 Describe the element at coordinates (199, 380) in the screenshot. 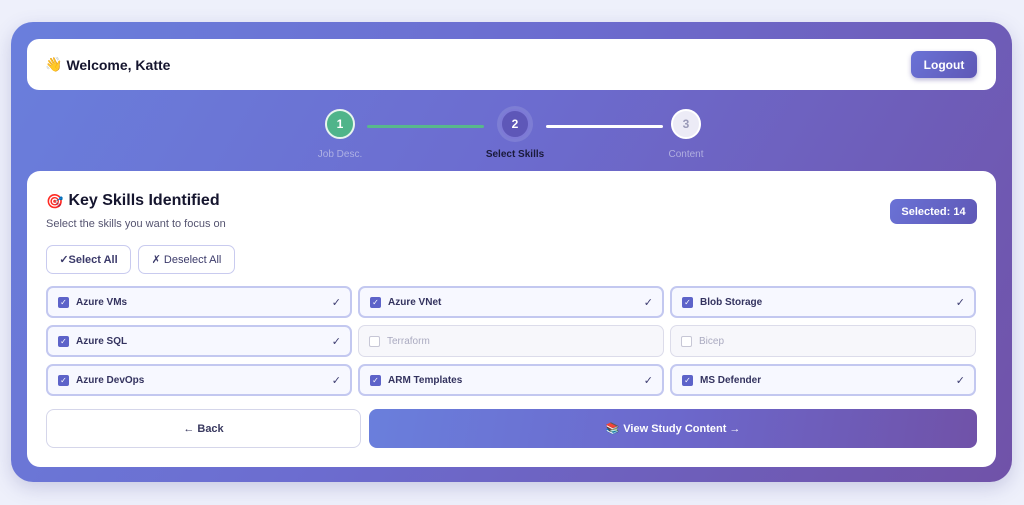

I see `skill-option-azure-devops: ✓ Azure DevOps ✓` at that location.